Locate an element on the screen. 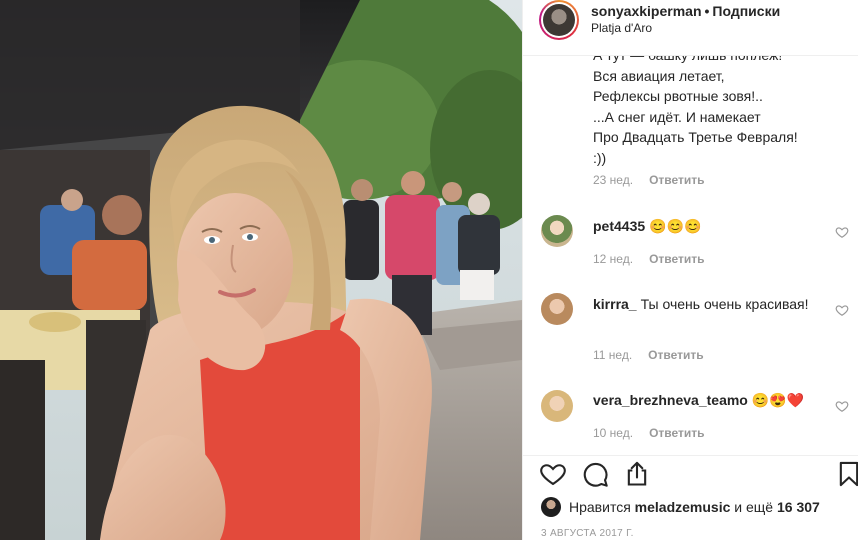  post-location: Platja d'Aro is located at coordinates (621, 28).